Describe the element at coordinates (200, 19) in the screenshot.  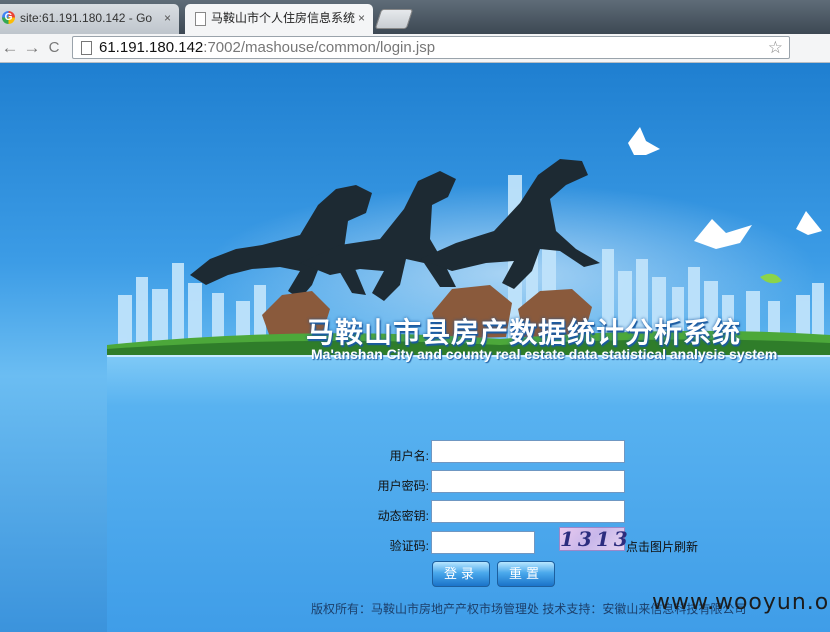
I see `document-icon` at that location.